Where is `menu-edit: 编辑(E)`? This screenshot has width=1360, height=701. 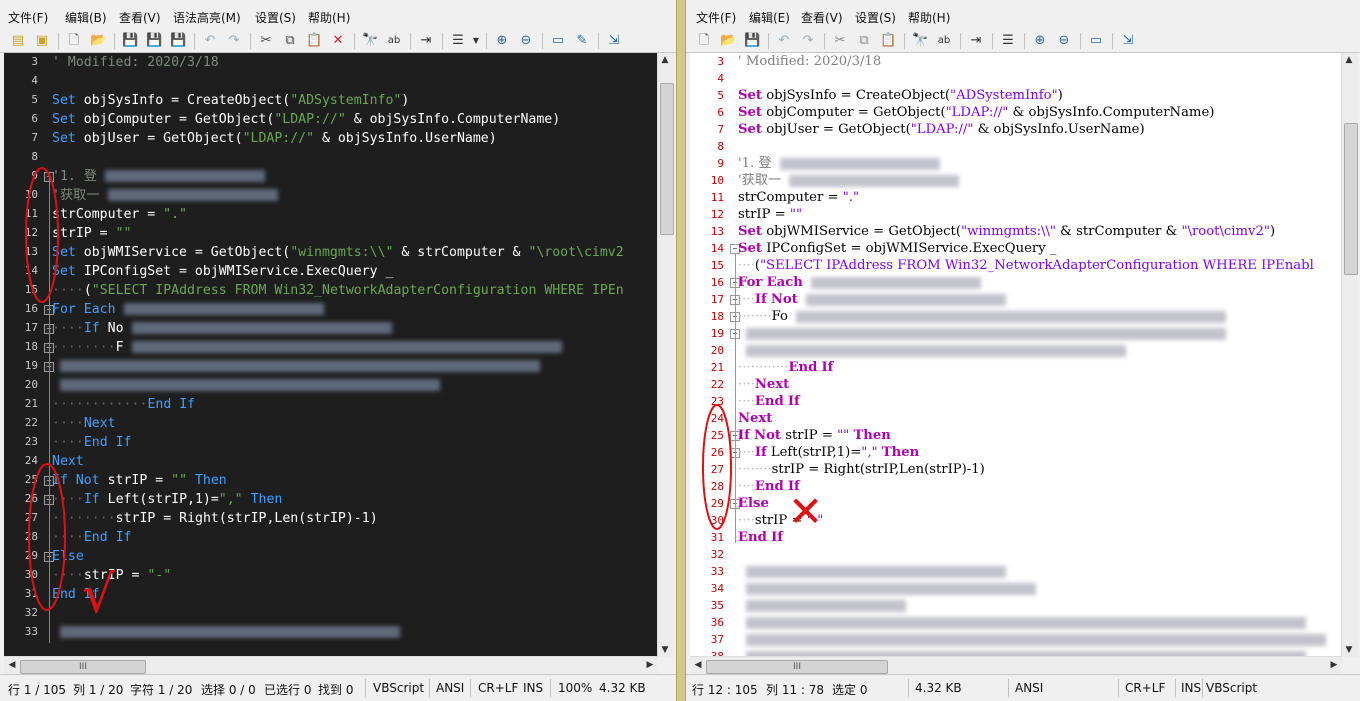
menu-edit: 编辑(E) is located at coordinates (769, 17).